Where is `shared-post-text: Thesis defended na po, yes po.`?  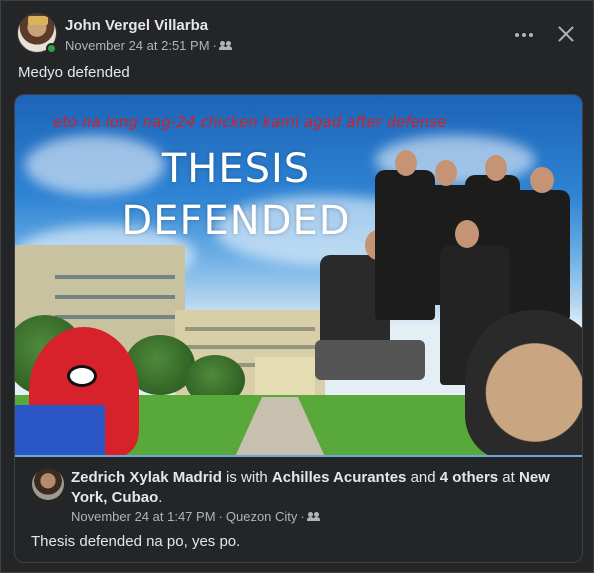
shared-post-text: Thesis defended na po, yes po. is located at coordinates (136, 541).